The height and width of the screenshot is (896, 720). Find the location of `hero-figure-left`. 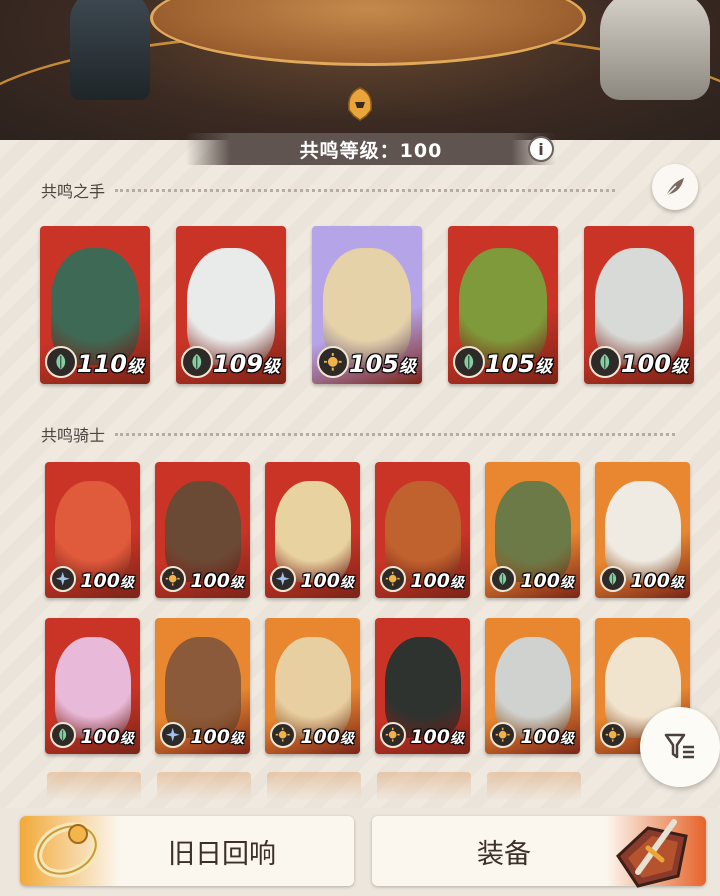

hero-figure-left is located at coordinates (110, 50).